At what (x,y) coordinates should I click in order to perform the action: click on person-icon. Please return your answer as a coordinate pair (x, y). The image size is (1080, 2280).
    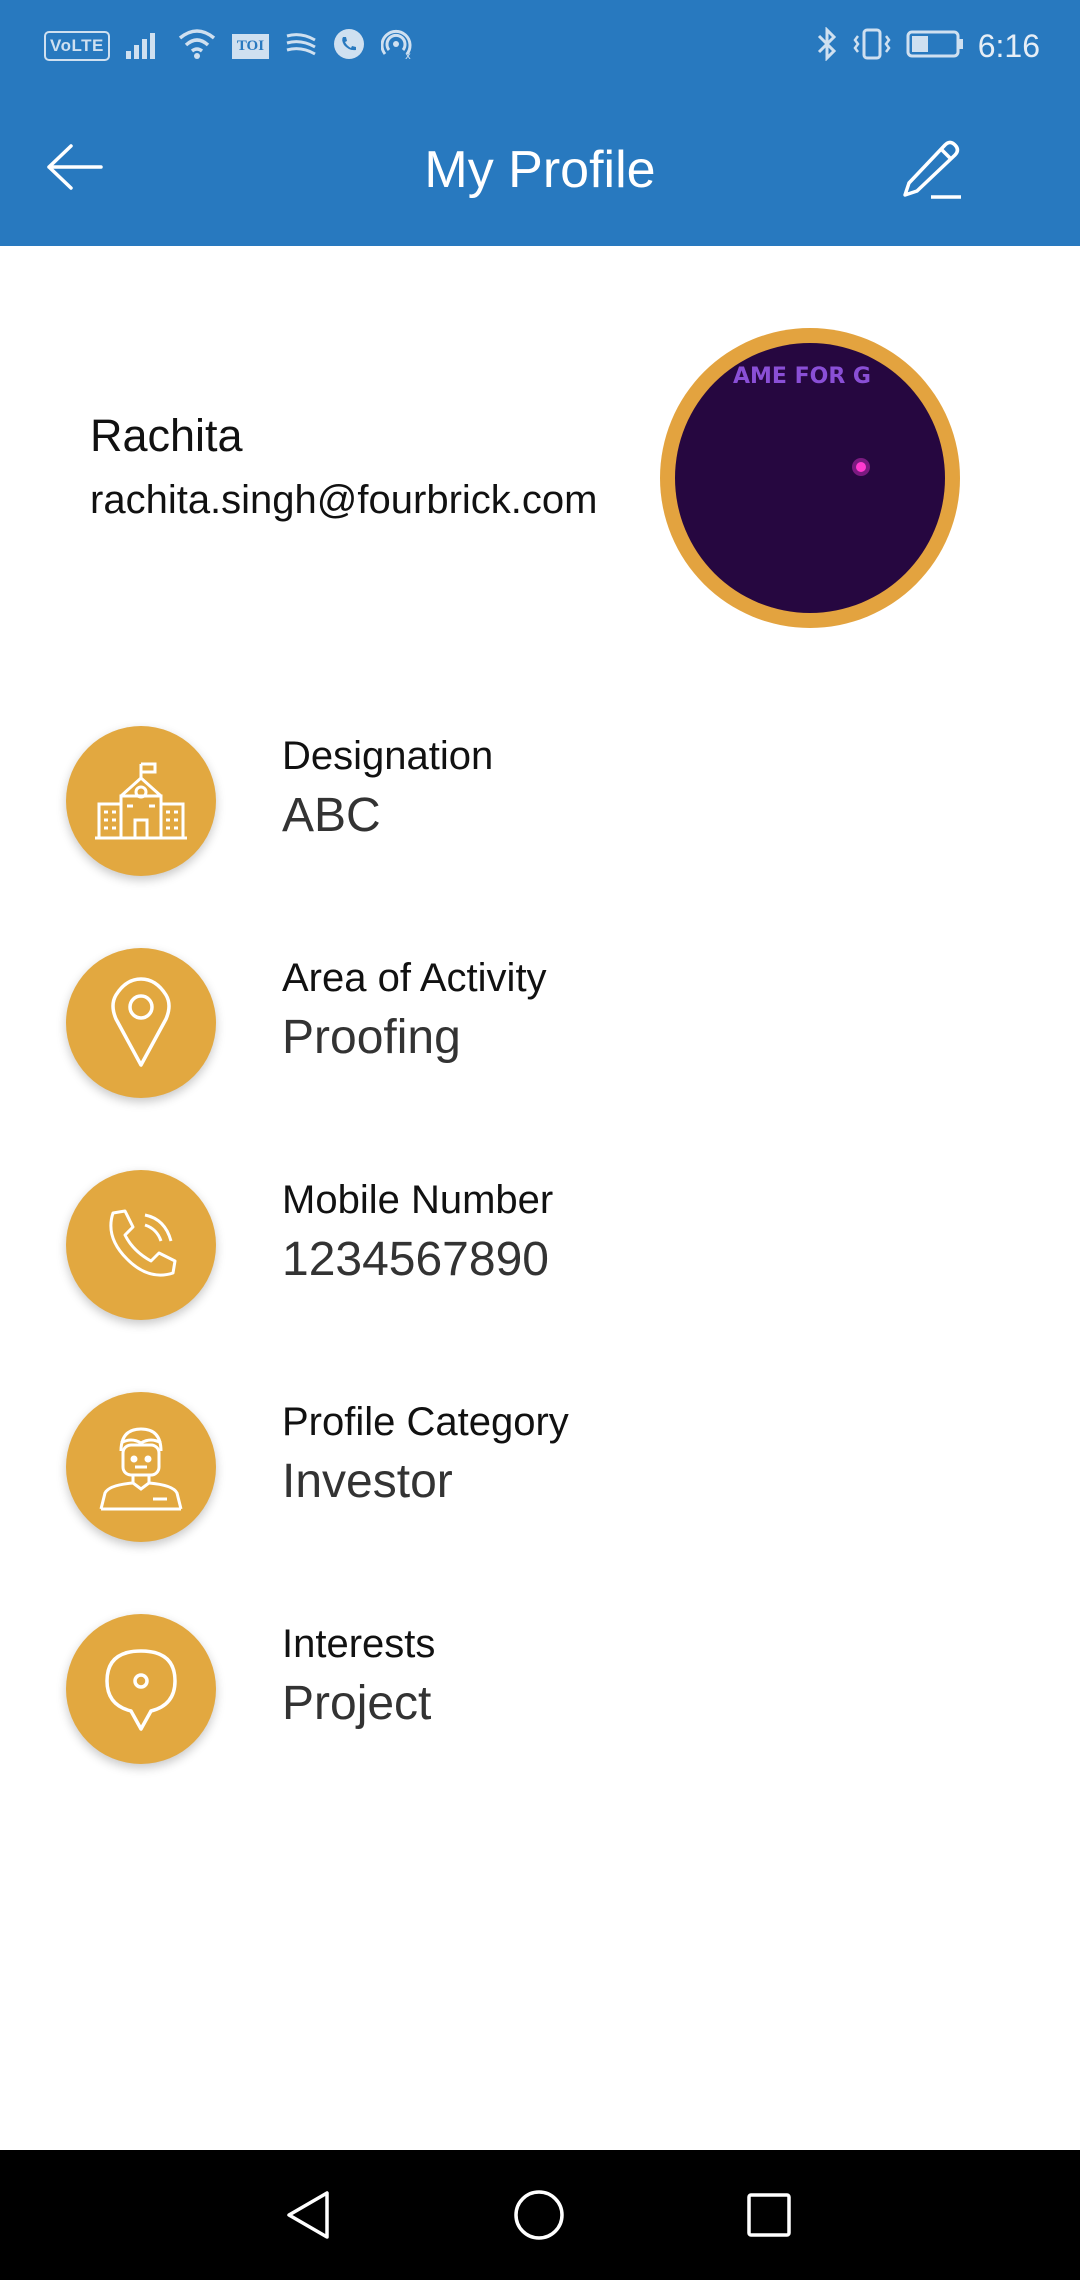
    Looking at the image, I should click on (141, 1467).